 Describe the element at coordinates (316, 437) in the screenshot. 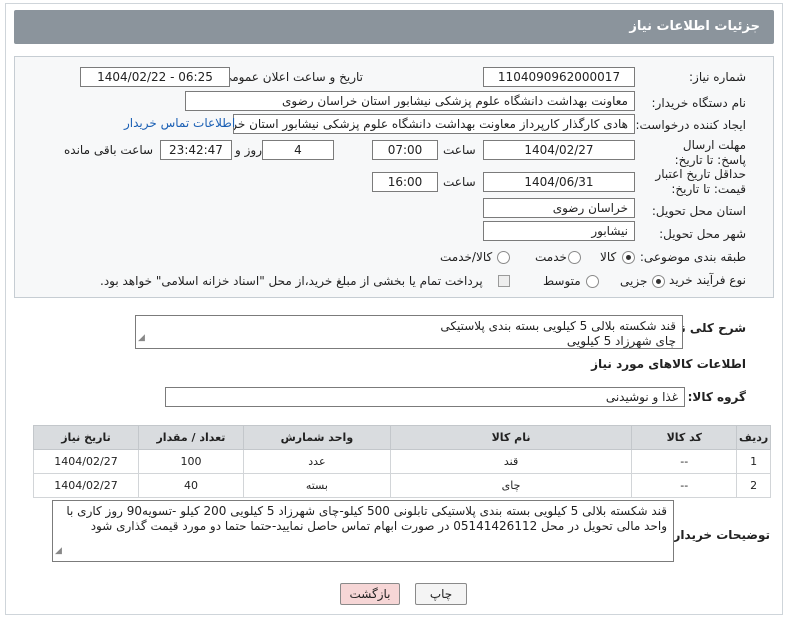

I see `col-unit: واحد شمارش` at that location.